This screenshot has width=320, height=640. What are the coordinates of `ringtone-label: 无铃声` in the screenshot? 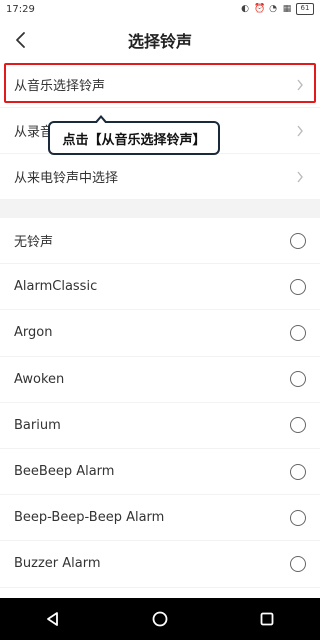 It's located at (34, 243).